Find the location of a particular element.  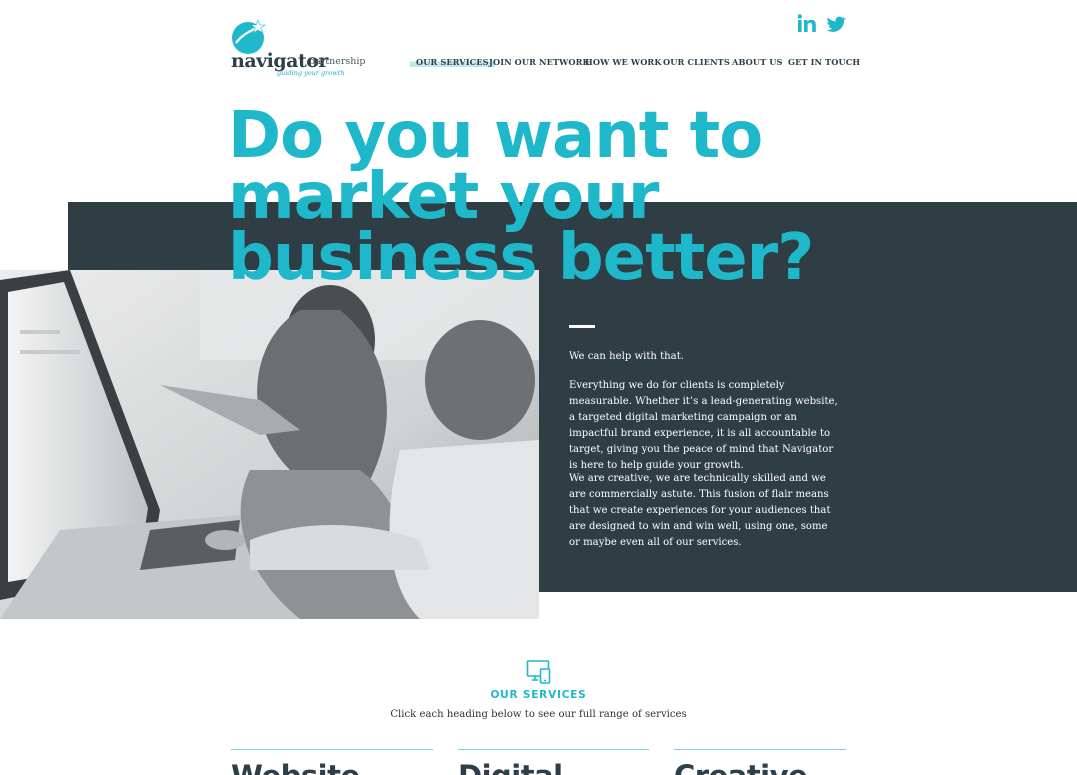

service-heading: Digital is located at coordinates (510, 767).